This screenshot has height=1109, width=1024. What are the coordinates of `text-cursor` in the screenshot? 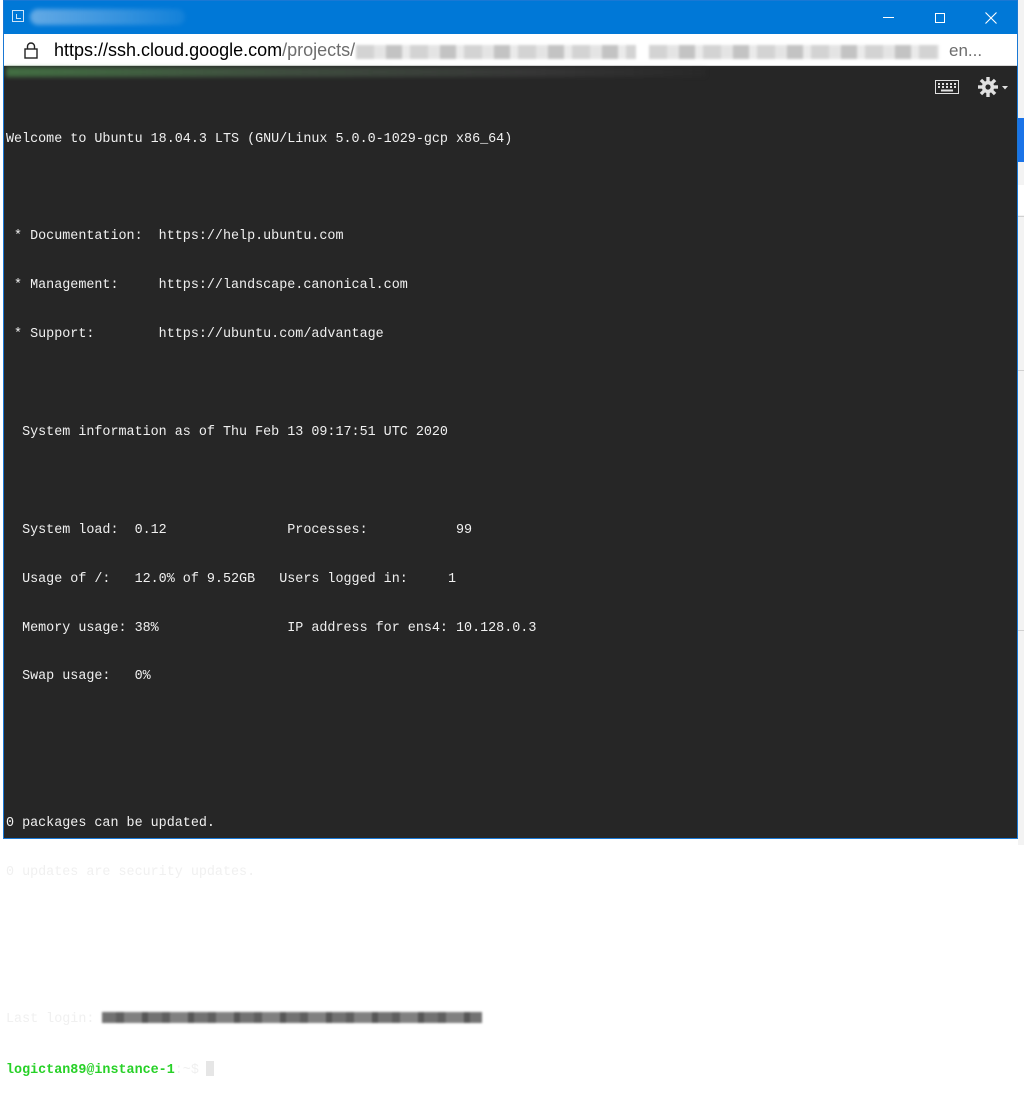 It's located at (209, 1068).